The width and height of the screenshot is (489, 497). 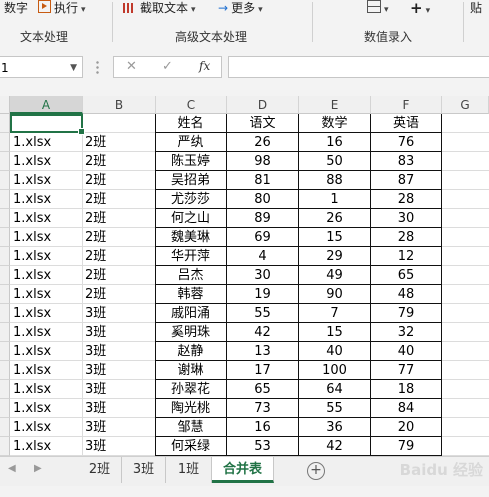 What do you see at coordinates (335, 105) in the screenshot?
I see `column-header-e: E` at bounding box center [335, 105].